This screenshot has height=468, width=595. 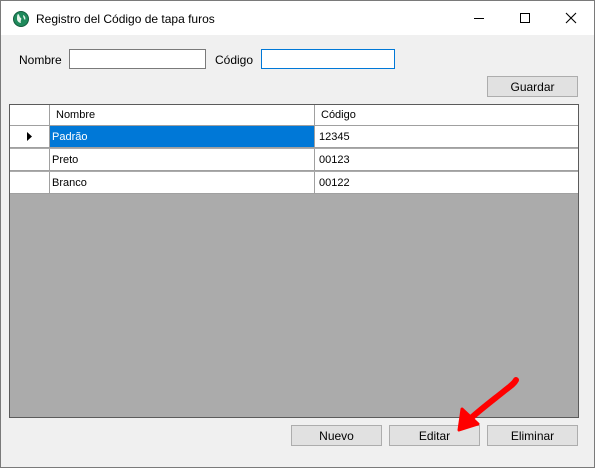 I want to click on column-header-codigo: Código, so click(x=446, y=115).